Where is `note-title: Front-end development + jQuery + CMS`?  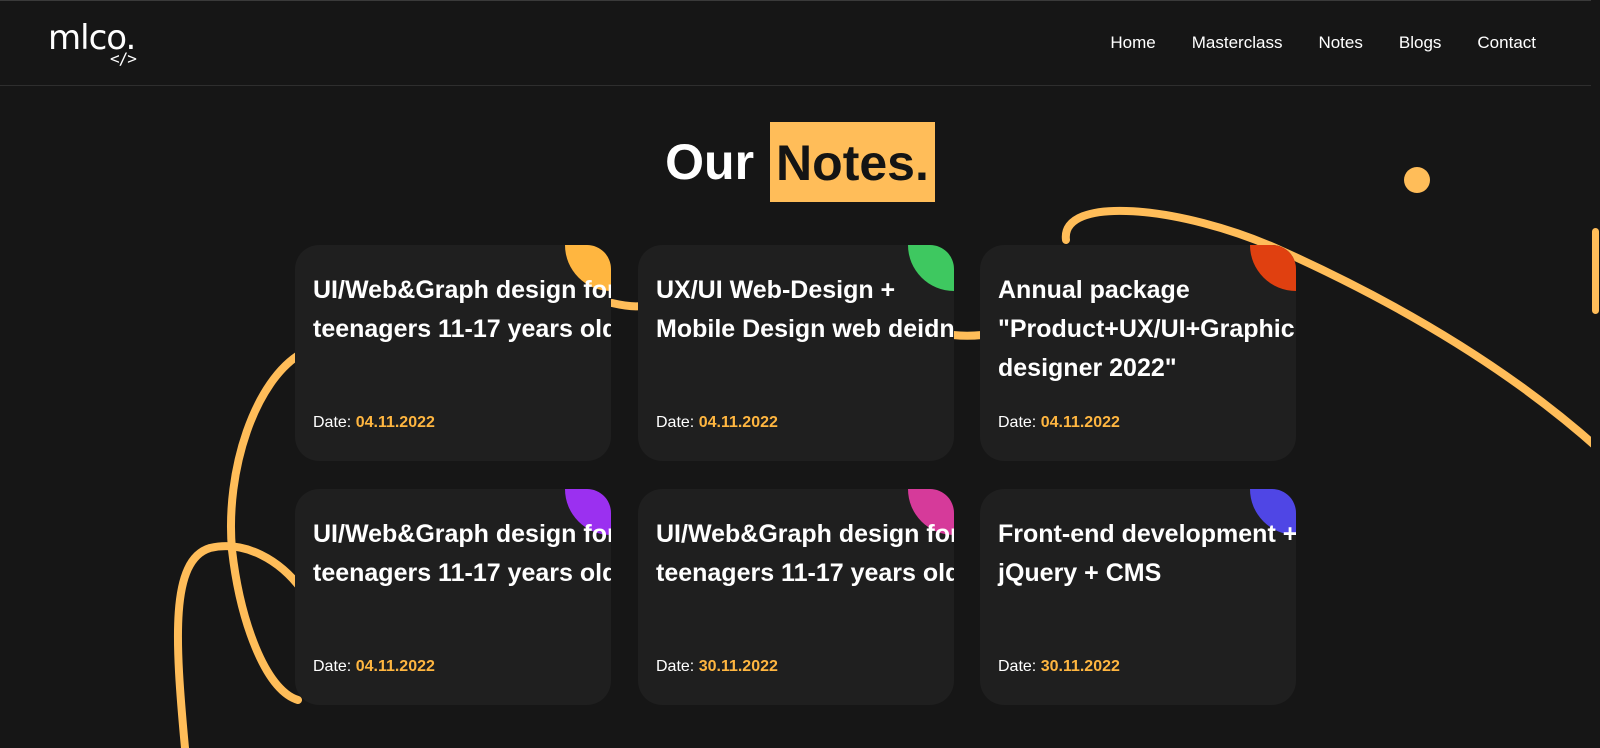 note-title: Front-end development + jQuery + CMS is located at coordinates (1147, 553).